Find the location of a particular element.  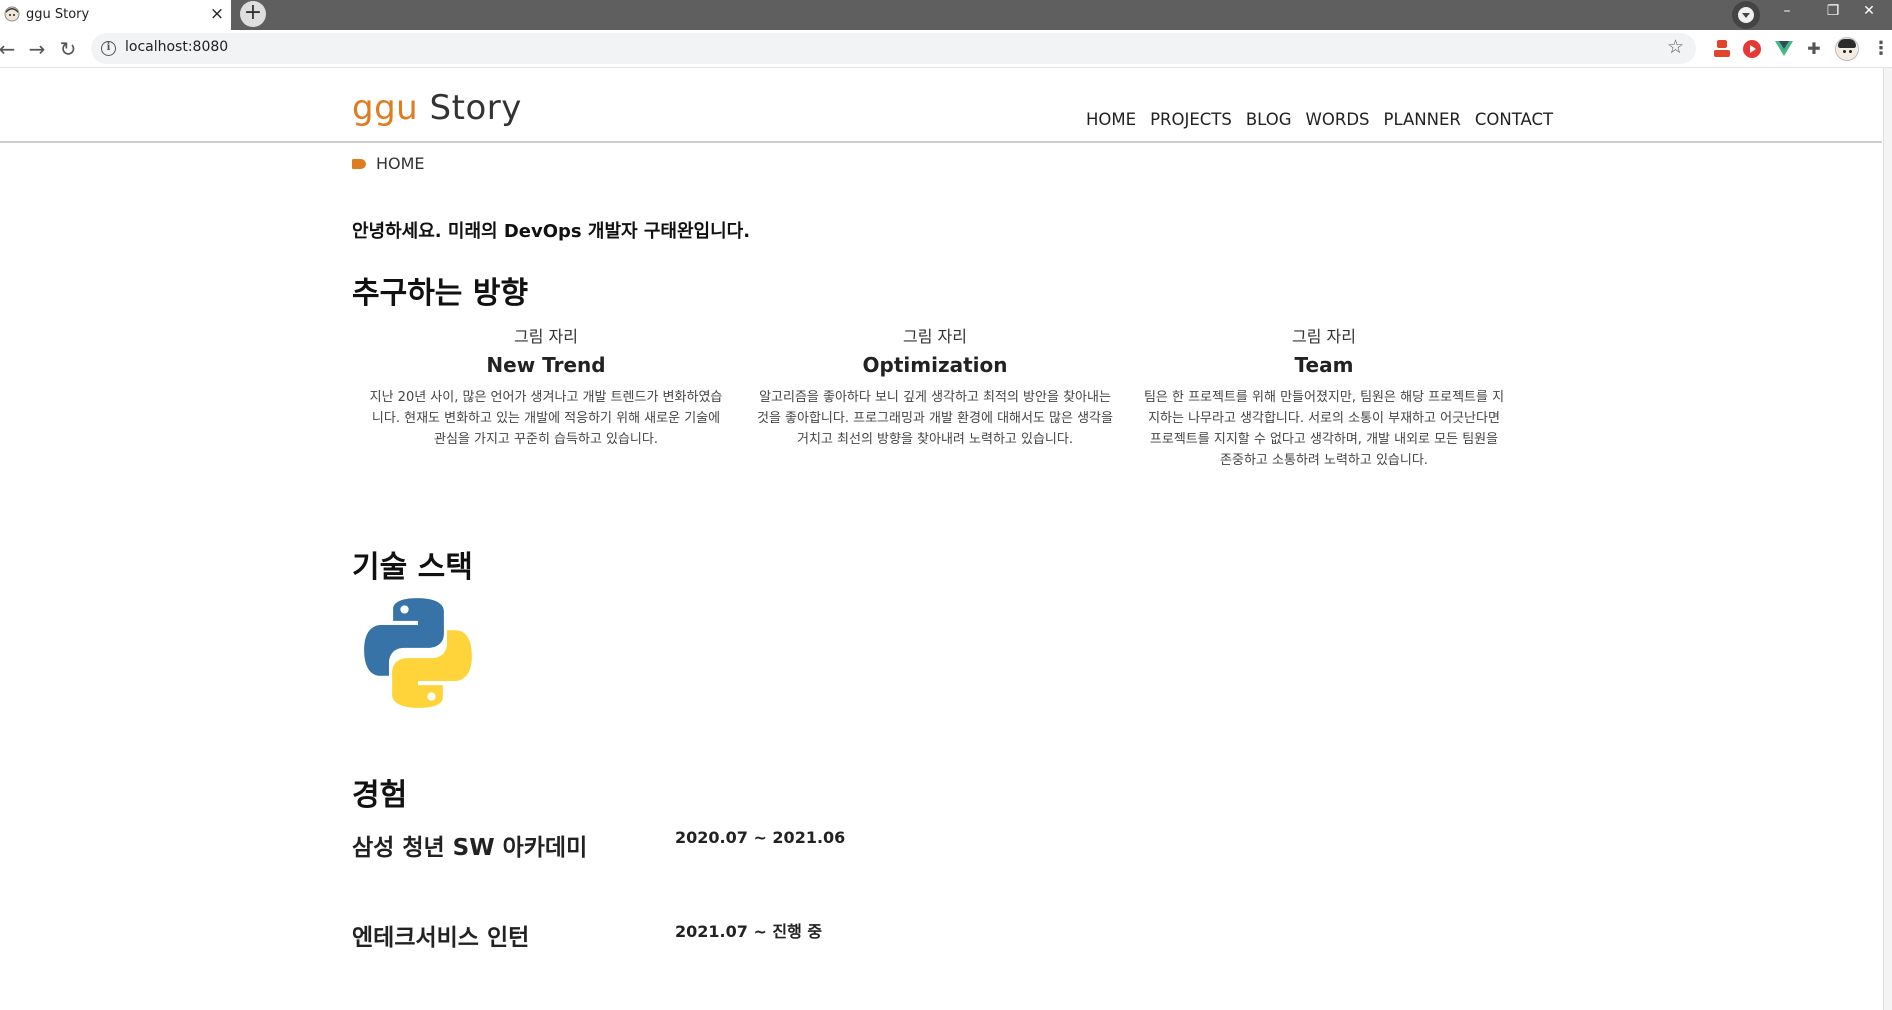

nav-projects: PROJECTS is located at coordinates (1191, 119).